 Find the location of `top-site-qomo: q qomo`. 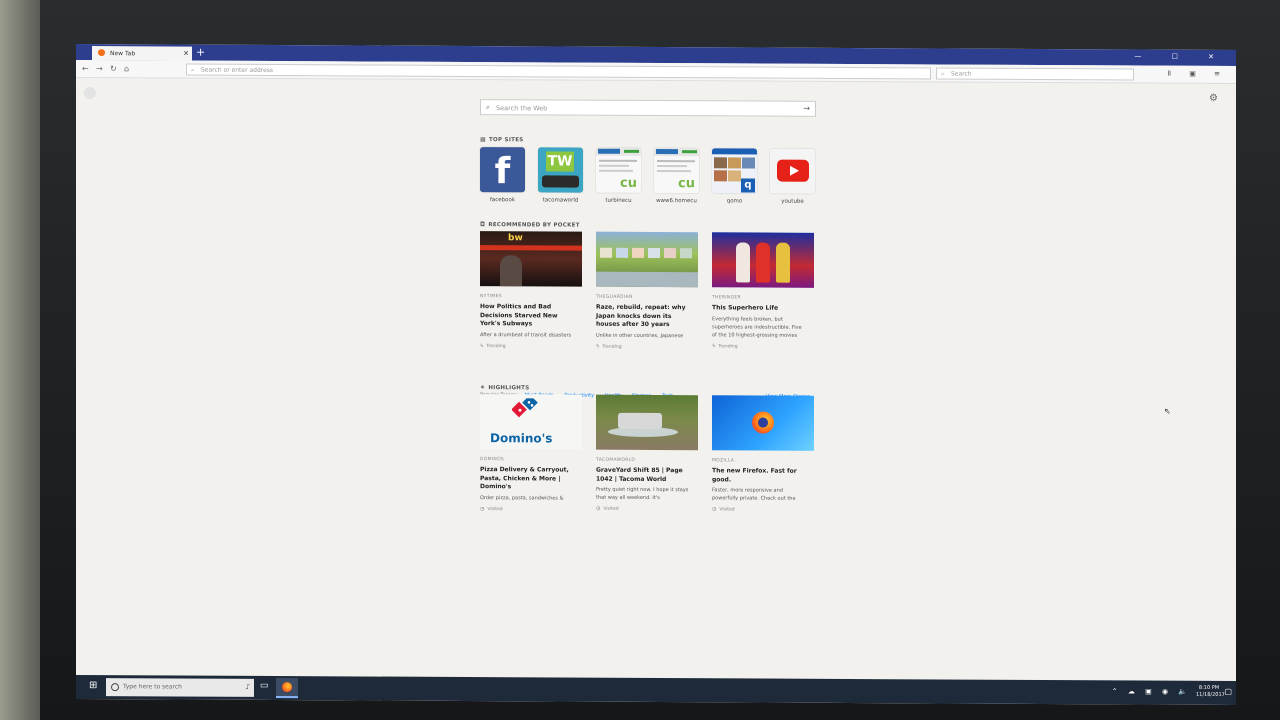

top-site-qomo: q qomo is located at coordinates (734, 176).